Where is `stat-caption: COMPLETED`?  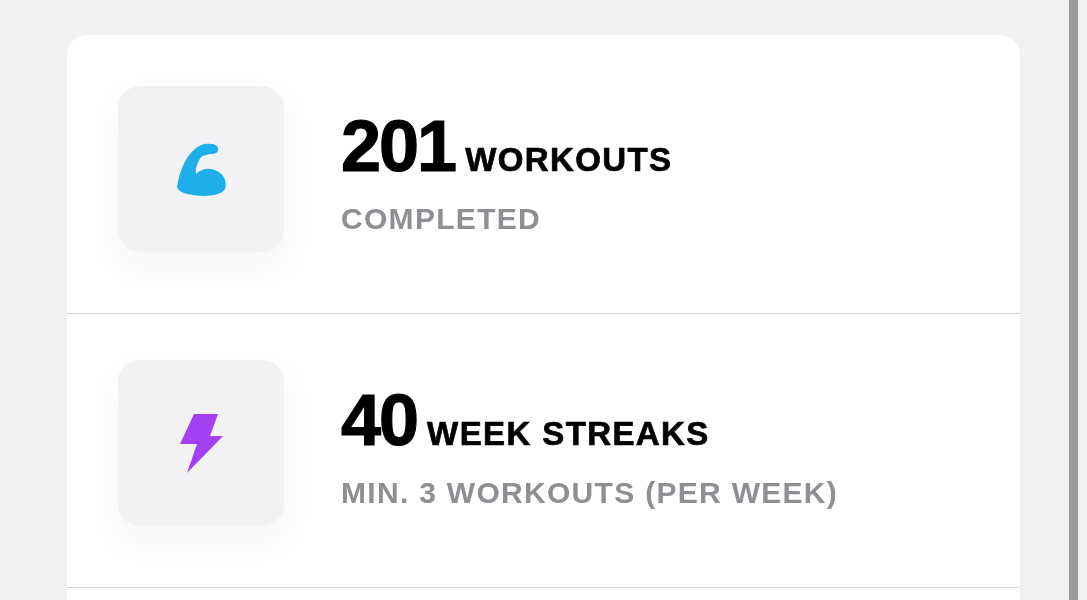
stat-caption: COMPLETED is located at coordinates (442, 219).